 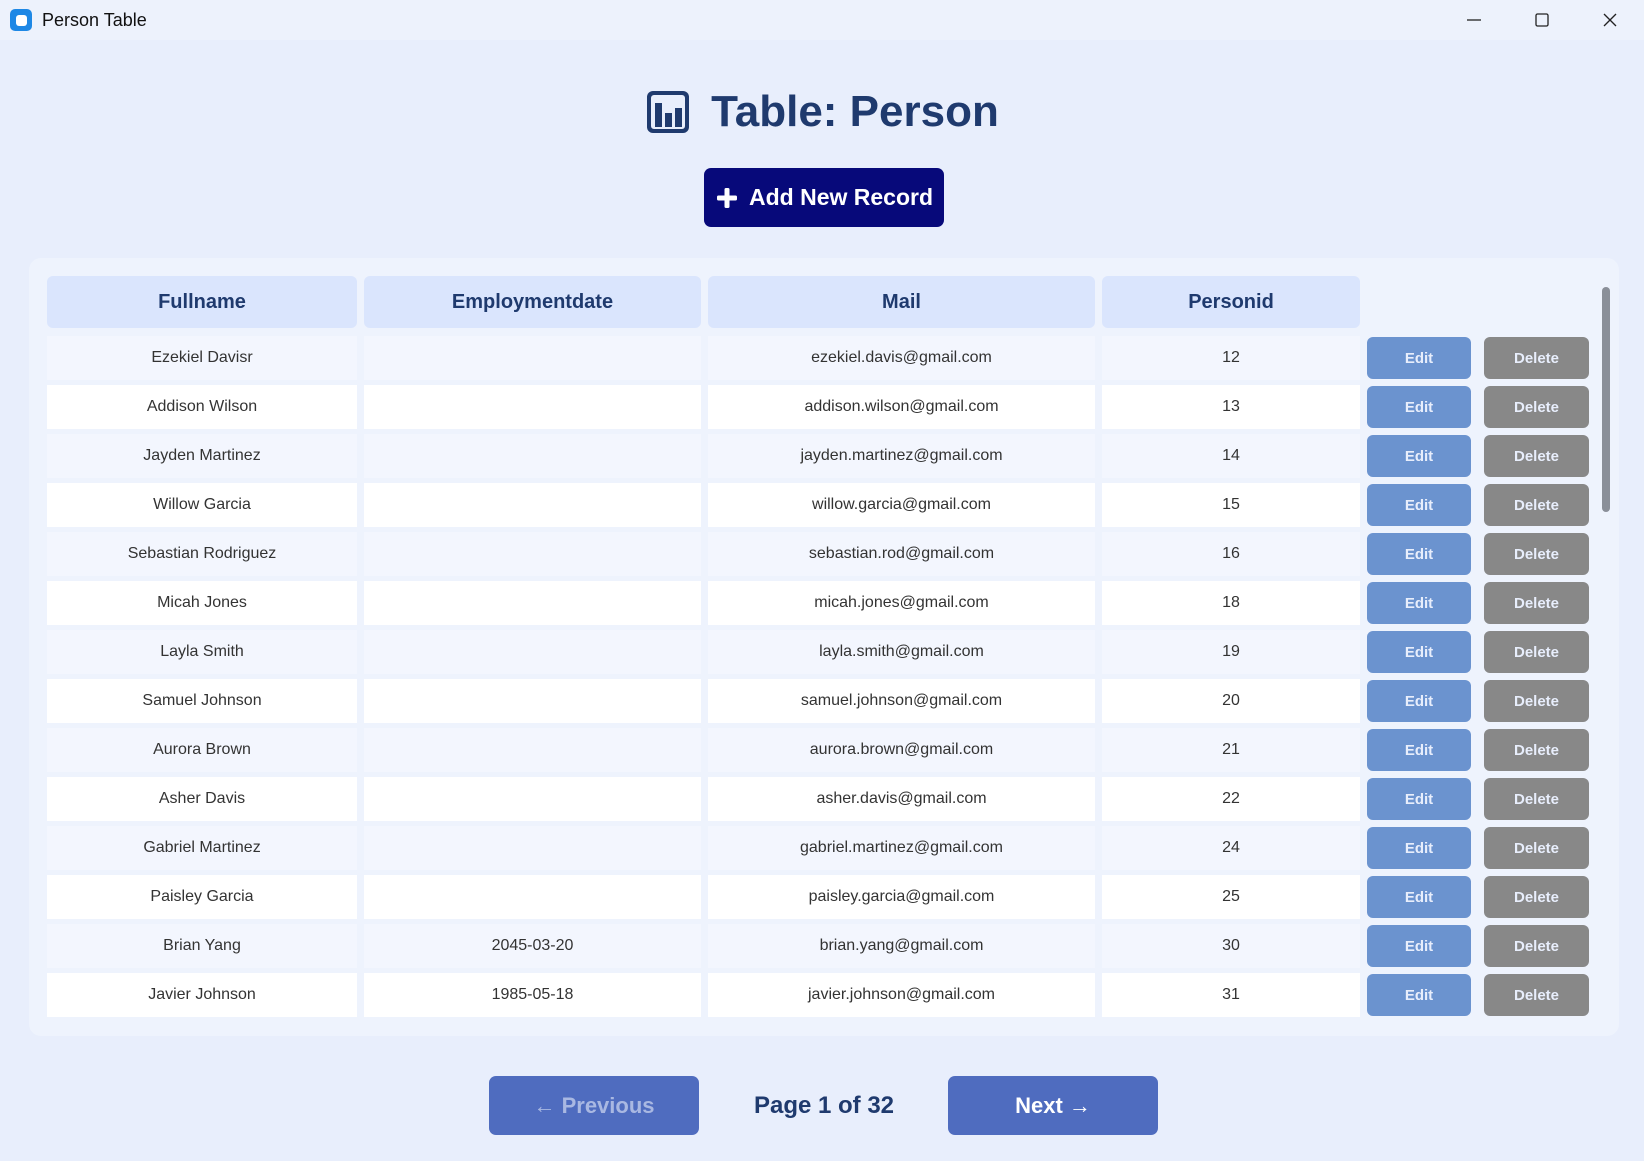 What do you see at coordinates (901, 946) in the screenshot?
I see `cell-mail: brian.yang@gmail.com` at bounding box center [901, 946].